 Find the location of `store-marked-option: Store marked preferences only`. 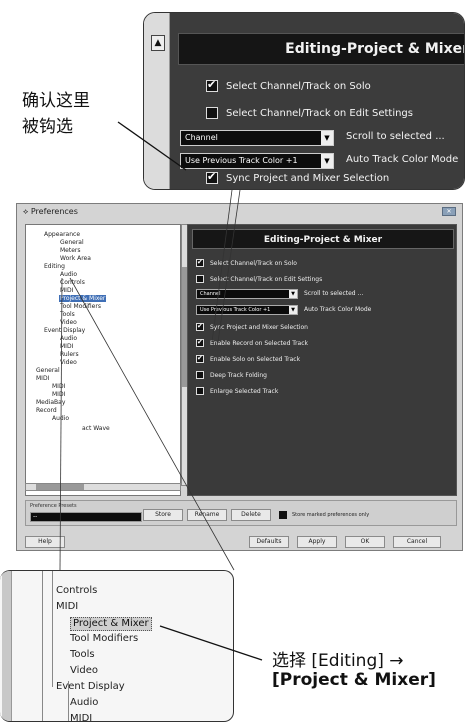

store-marked-option: Store marked preferences only is located at coordinates (324, 515).